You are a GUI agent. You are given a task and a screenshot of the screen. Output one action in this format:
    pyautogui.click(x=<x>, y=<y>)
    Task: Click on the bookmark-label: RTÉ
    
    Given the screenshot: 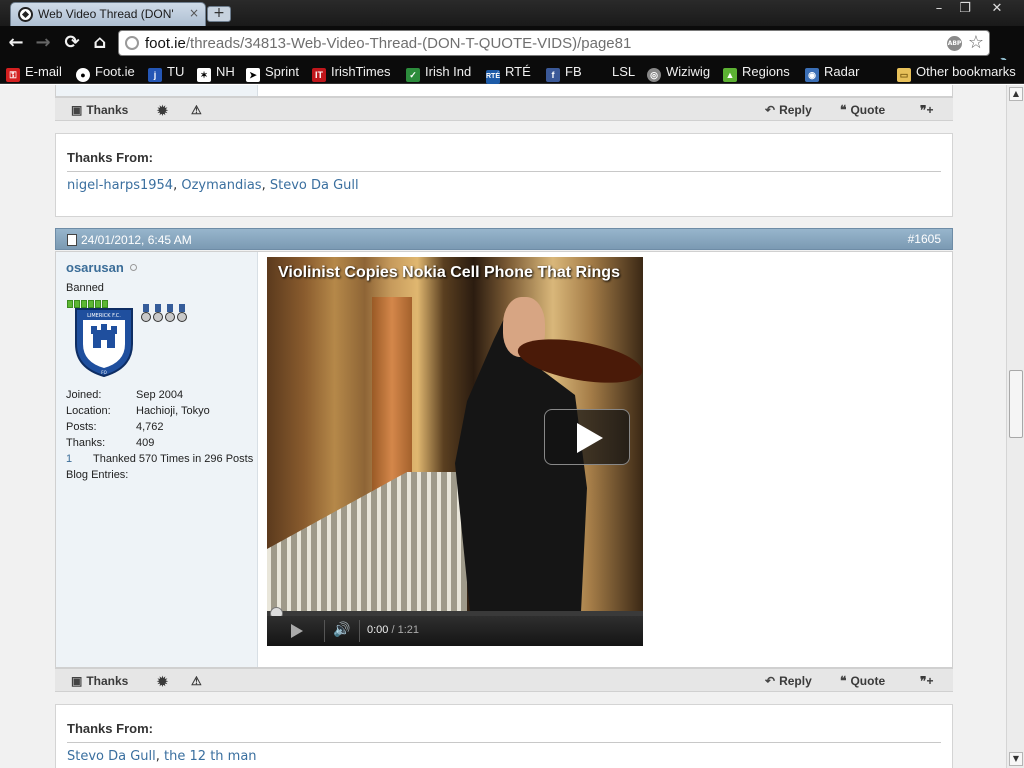 What is the action you would take?
    pyautogui.click(x=518, y=71)
    